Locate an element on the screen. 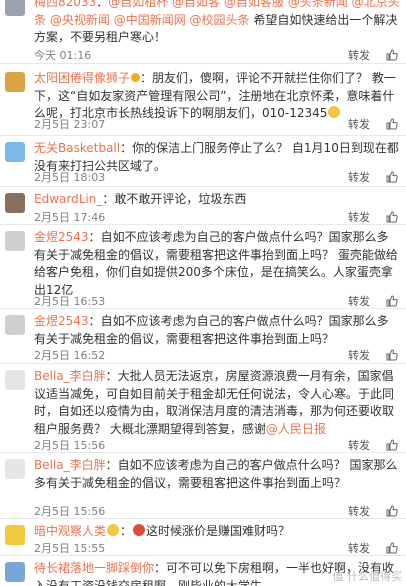 Image resolution: width=406 pixels, height=586 pixels. username-link: 无关Basketball is located at coordinates (77, 148).